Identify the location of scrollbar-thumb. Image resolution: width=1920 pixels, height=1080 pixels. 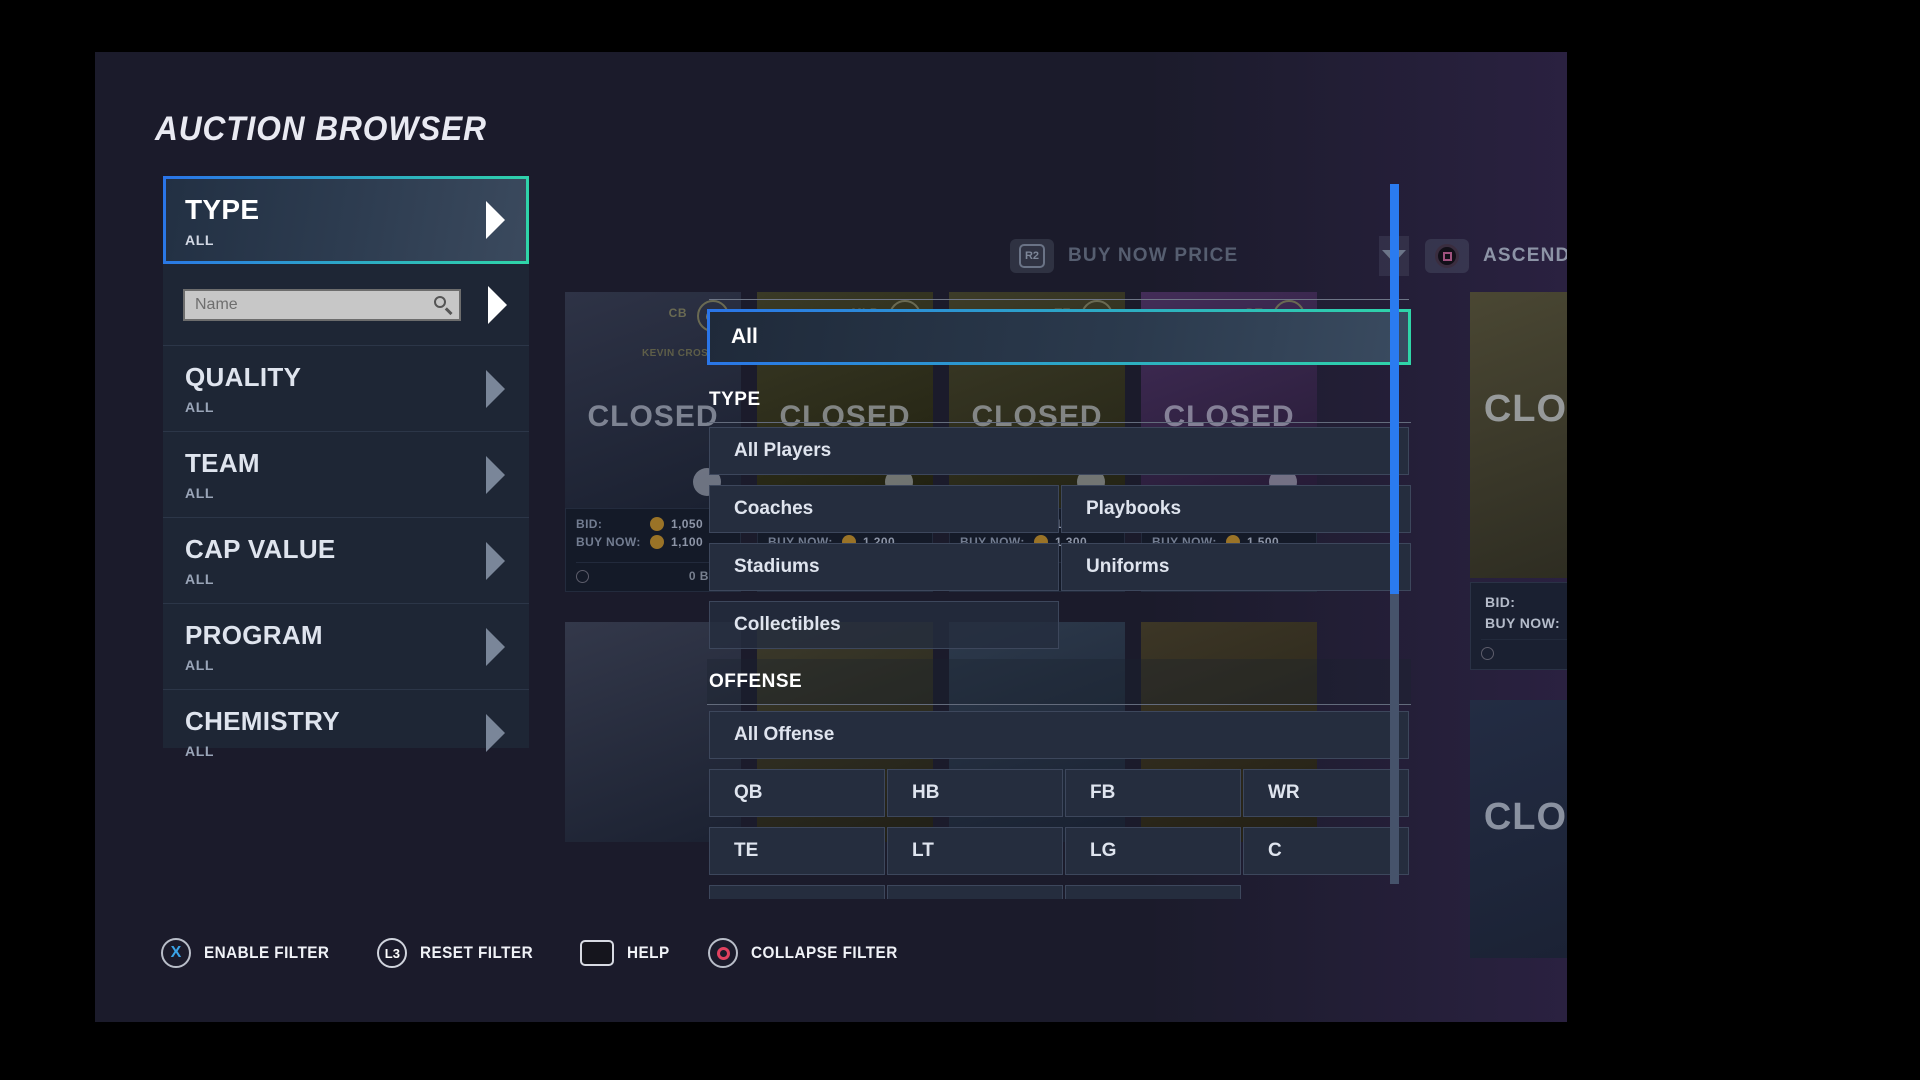
(1394, 389).